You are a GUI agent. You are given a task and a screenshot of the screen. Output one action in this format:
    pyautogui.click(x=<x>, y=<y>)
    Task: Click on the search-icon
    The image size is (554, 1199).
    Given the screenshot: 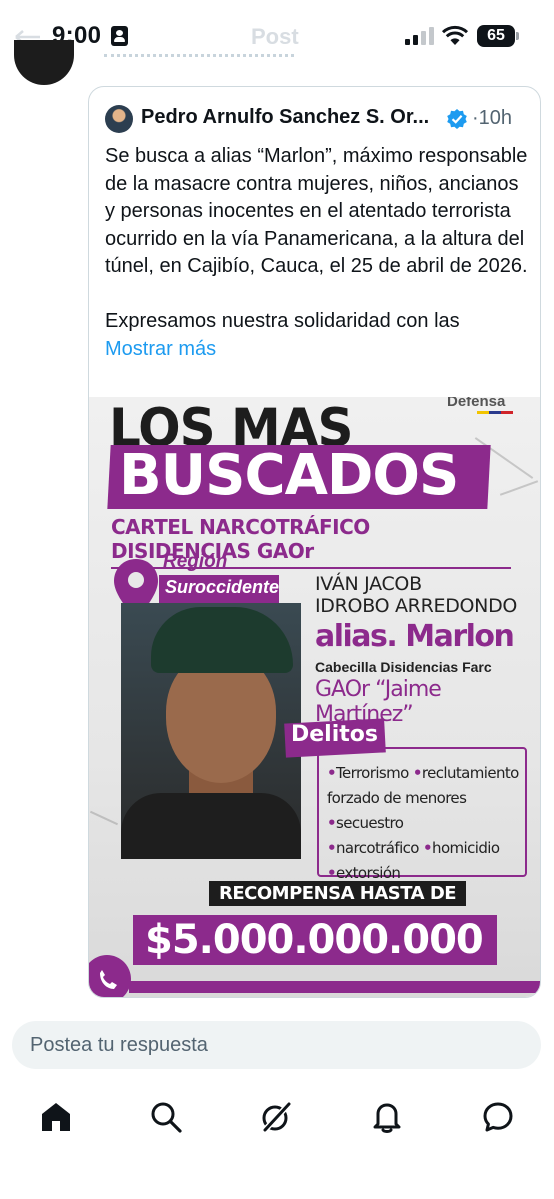 What is the action you would take?
    pyautogui.click(x=166, y=1117)
    